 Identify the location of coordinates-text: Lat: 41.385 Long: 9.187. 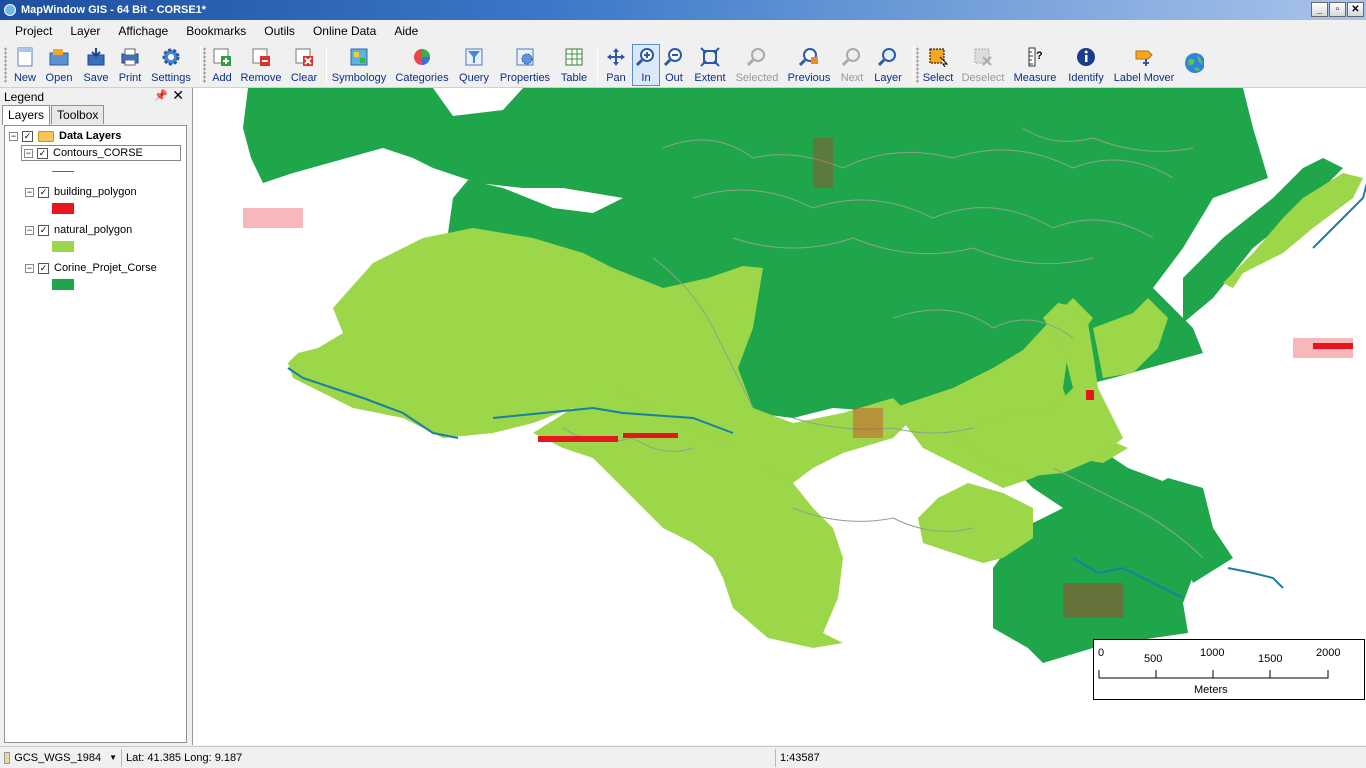
(184, 757).